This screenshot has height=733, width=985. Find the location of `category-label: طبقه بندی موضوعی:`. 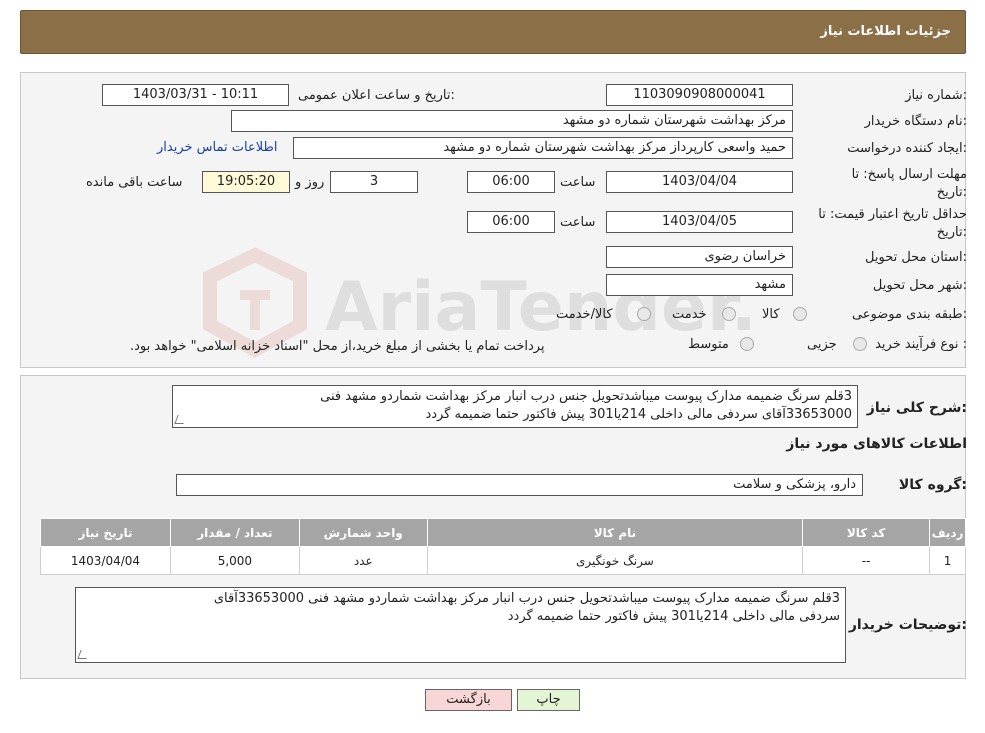

category-label: طبقه بندی موضوعی: is located at coordinates (909, 314).